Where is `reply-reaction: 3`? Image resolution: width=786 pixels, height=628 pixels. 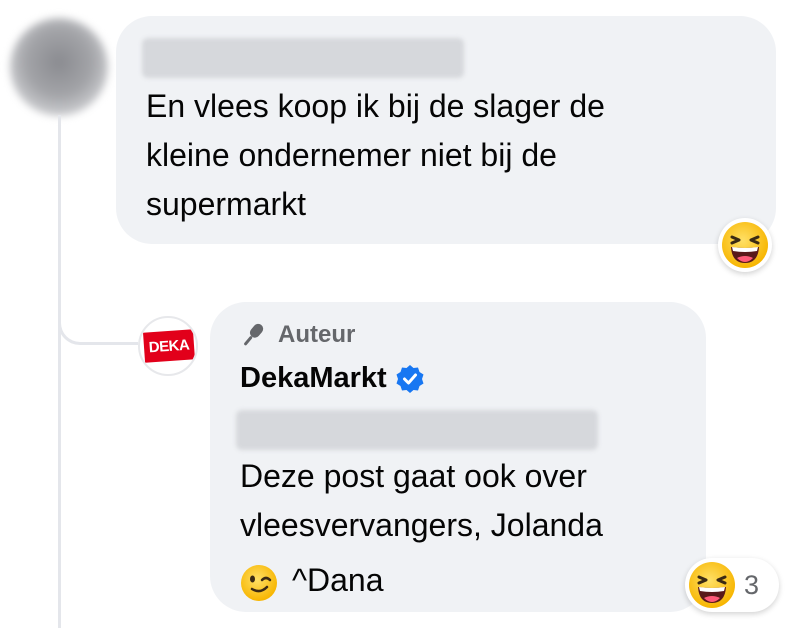 reply-reaction: 3 is located at coordinates (732, 585).